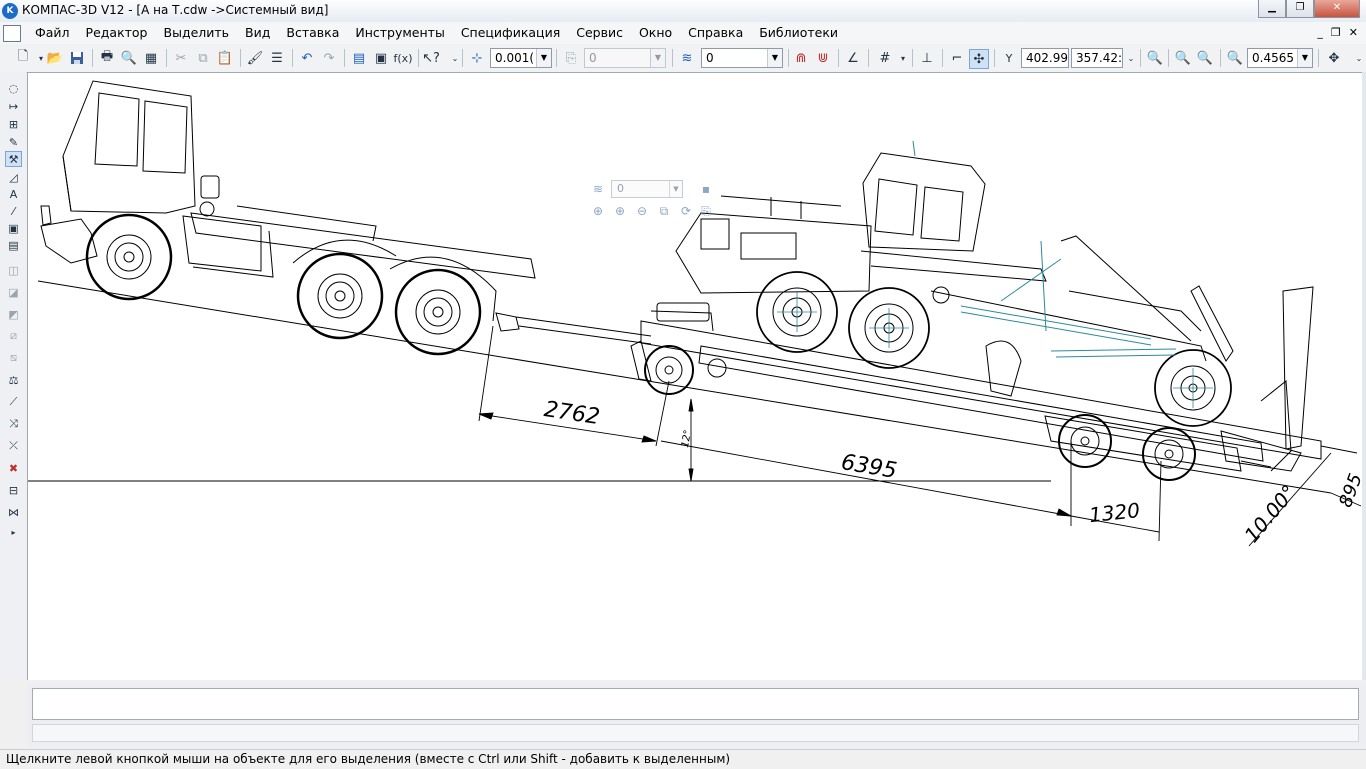 The width and height of the screenshot is (1366, 769). I want to click on close-button: ✕, so click(1337, 9).